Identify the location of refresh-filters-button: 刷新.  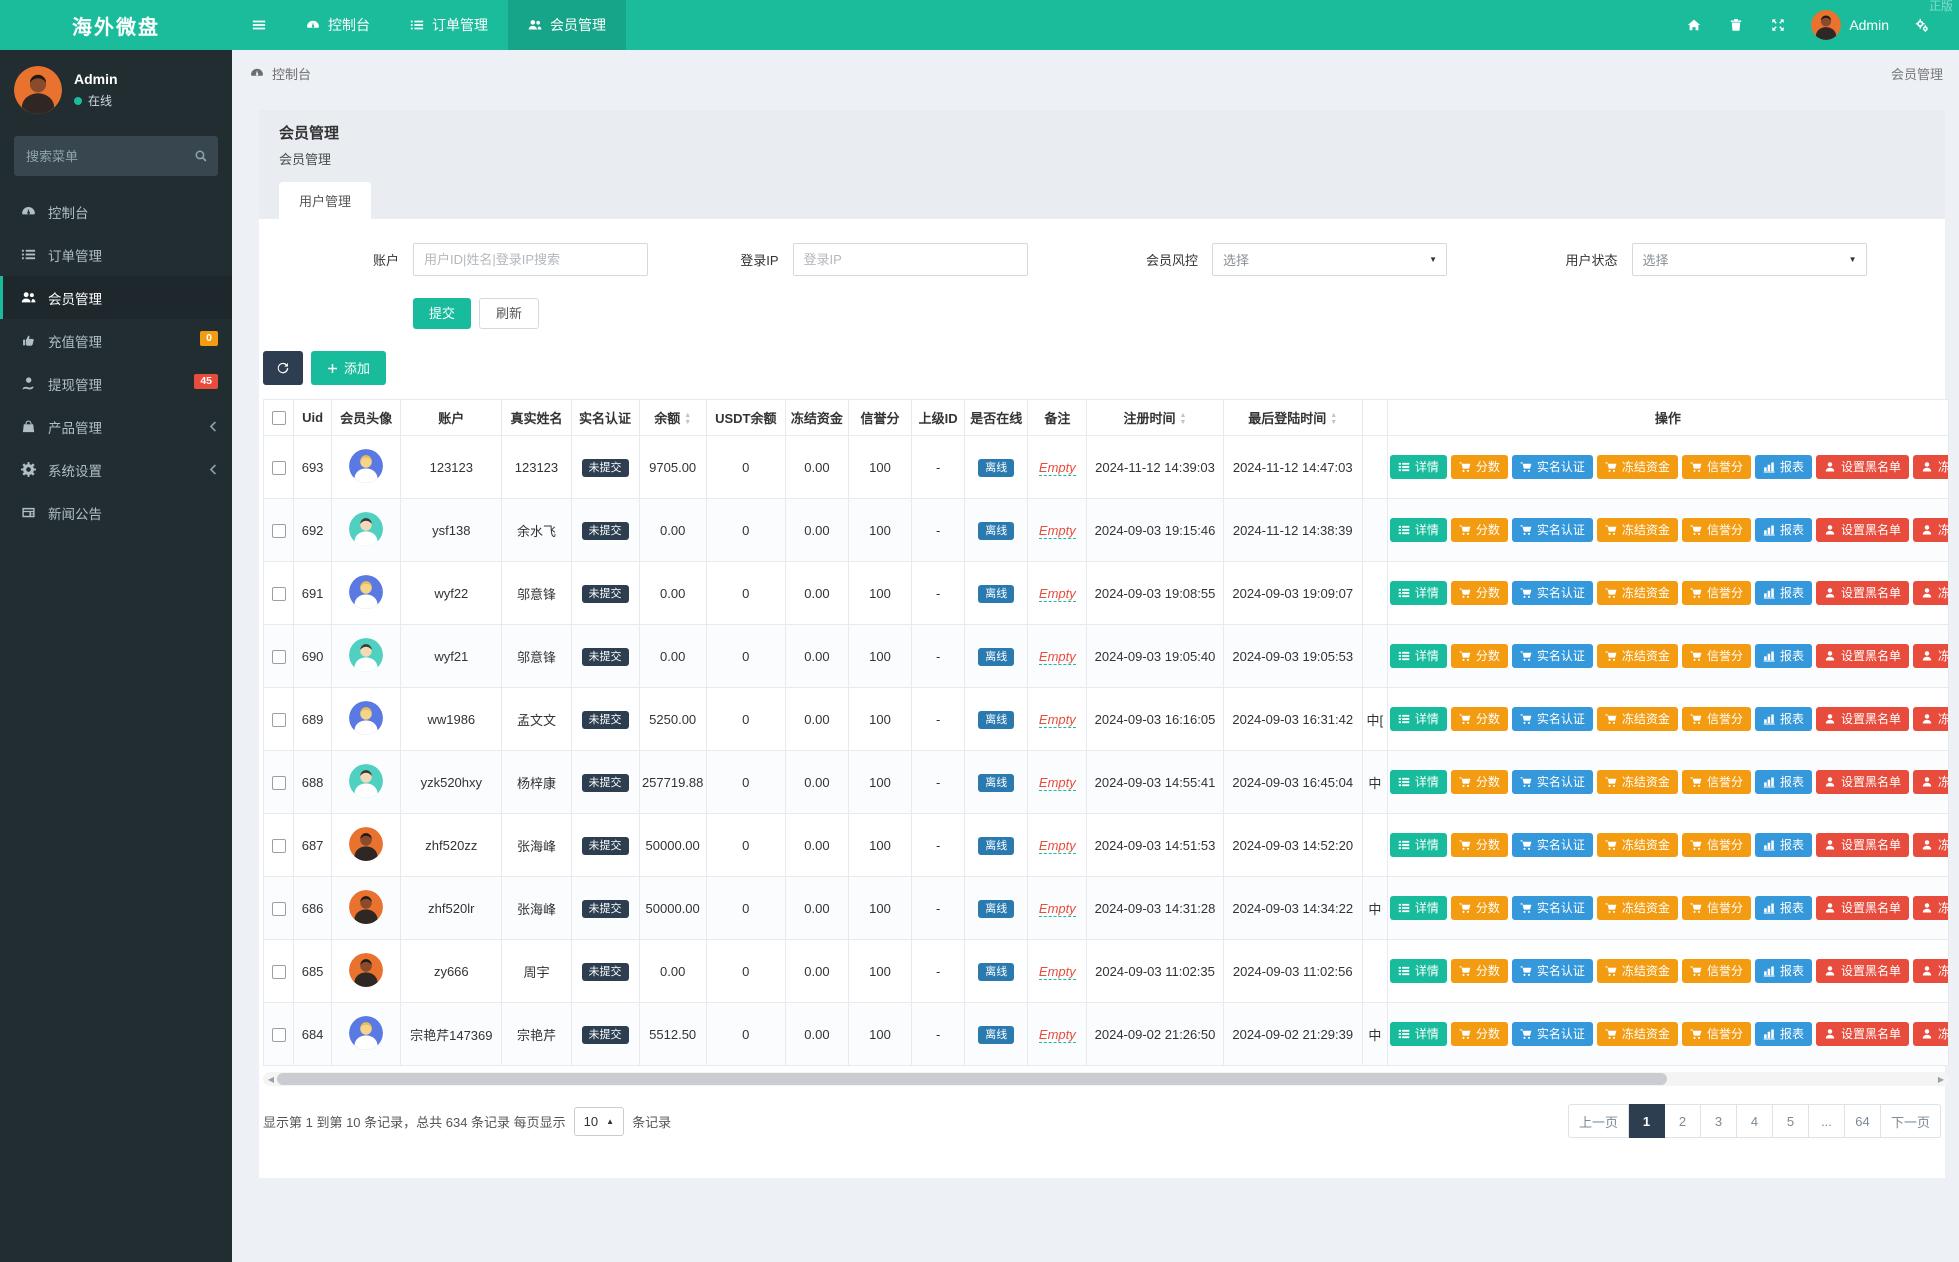
(509, 313).